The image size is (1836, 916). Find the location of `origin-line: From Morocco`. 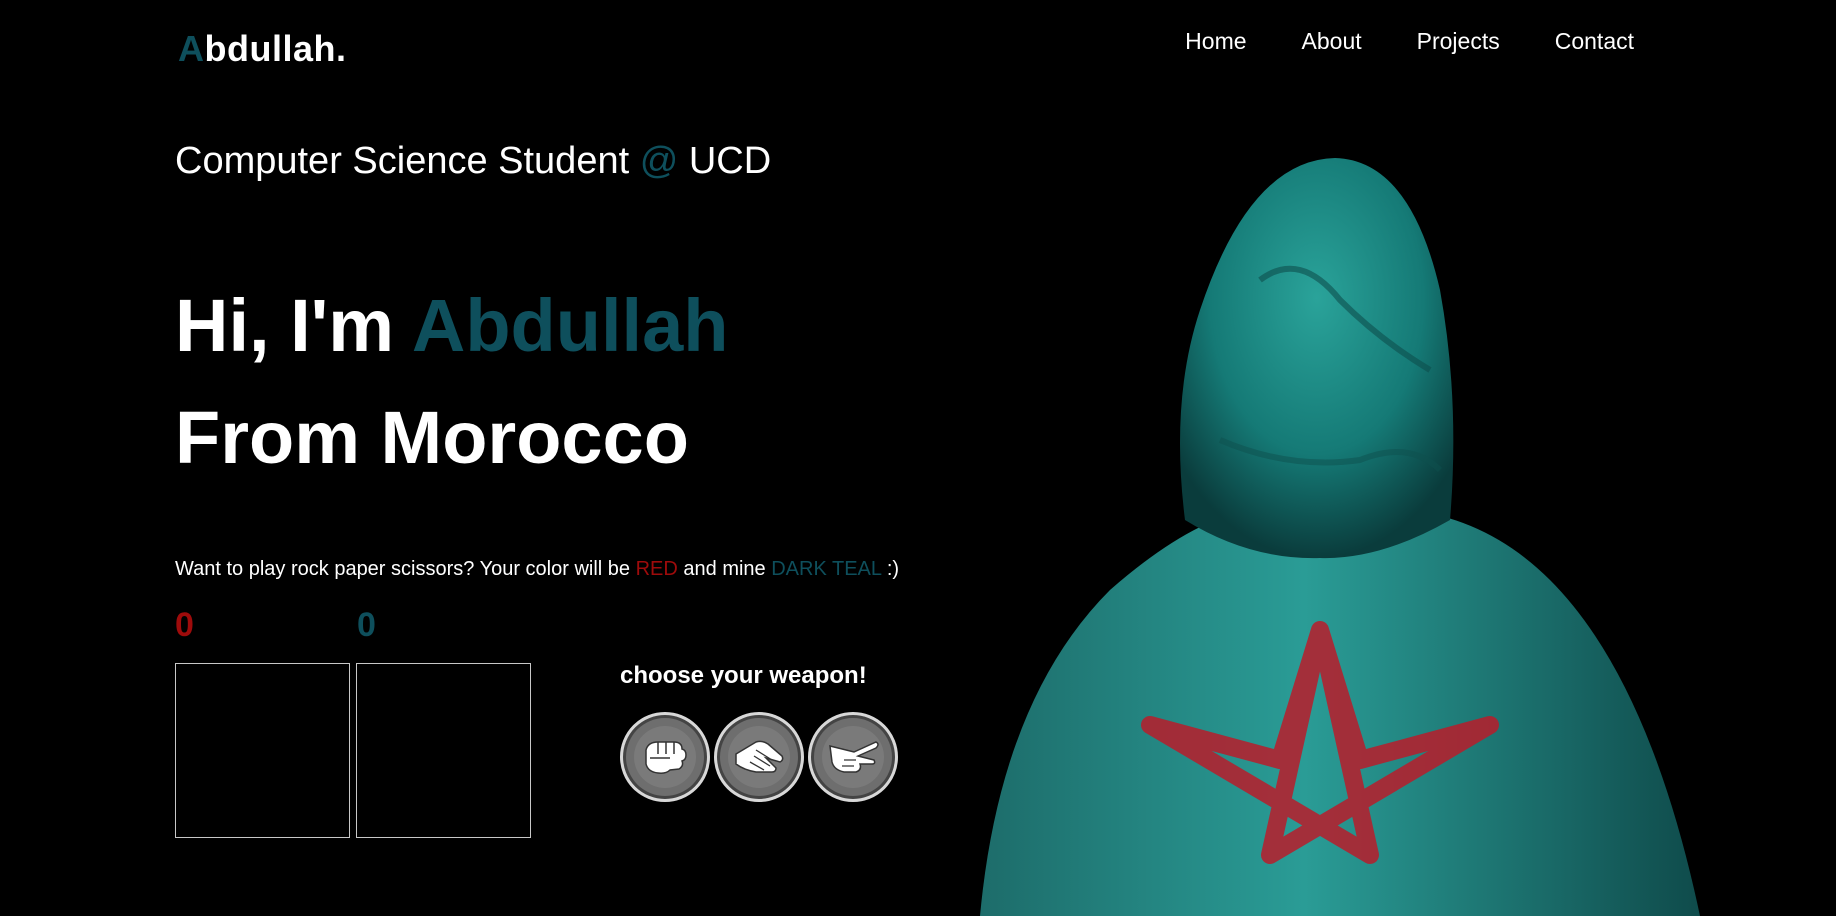

origin-line: From Morocco is located at coordinates (432, 437).